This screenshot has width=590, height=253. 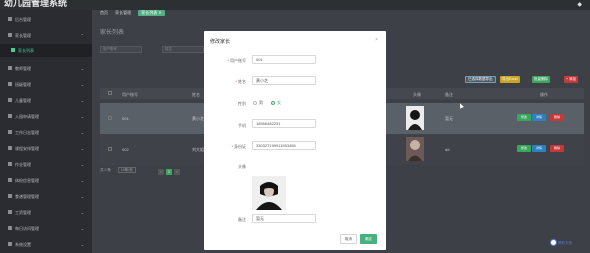 I want to click on sidebar-item-homework: 作业管理 ⌄, so click(x=46, y=164).